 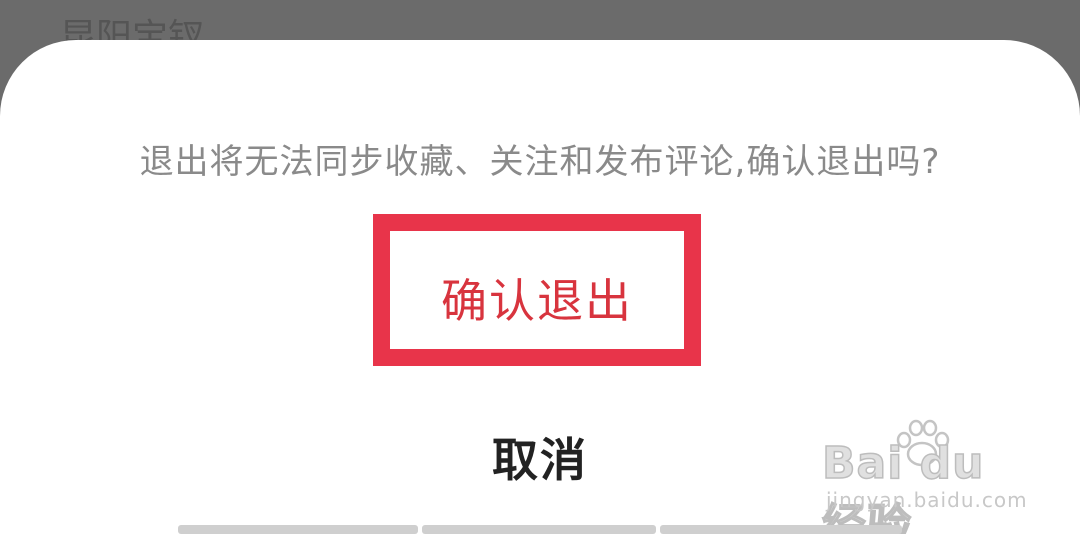 I want to click on watermark-url: jingyan.baidu.com, so click(x=927, y=500).